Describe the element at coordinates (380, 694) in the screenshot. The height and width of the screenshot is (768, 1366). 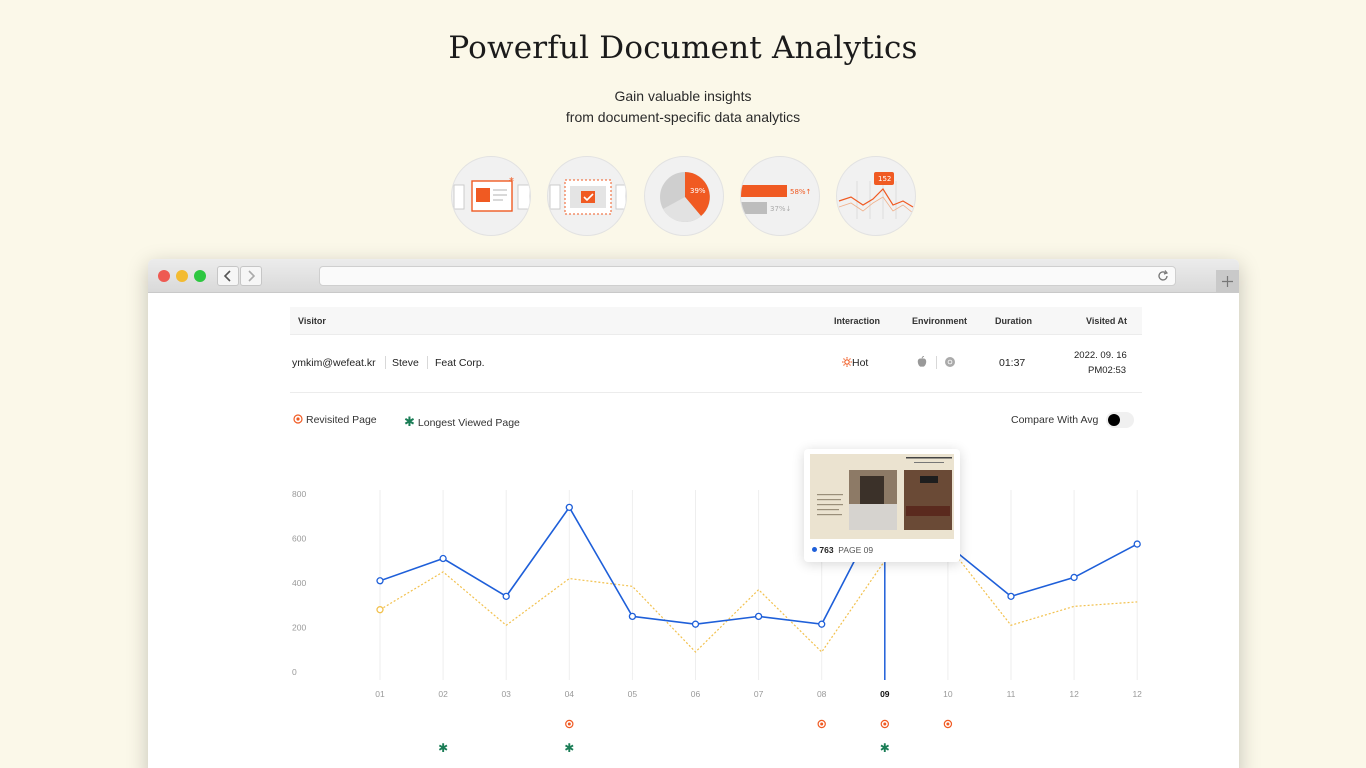
I see `x-tick-label: 01` at that location.